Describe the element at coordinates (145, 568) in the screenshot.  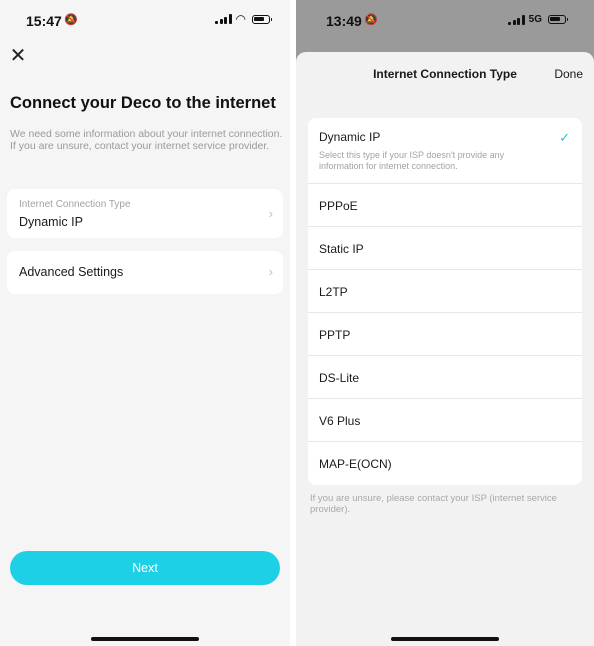
I see `next-button: Next` at that location.